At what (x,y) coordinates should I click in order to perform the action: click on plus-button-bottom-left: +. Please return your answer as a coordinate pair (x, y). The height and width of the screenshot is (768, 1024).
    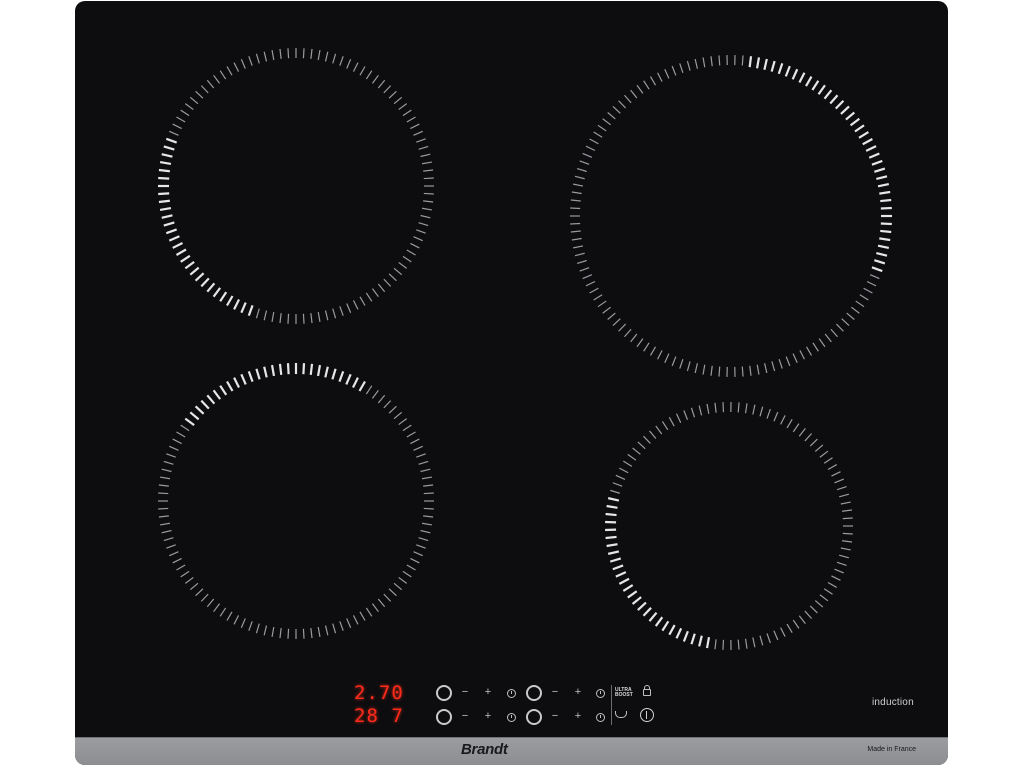
    Looking at the image, I should click on (488, 716).